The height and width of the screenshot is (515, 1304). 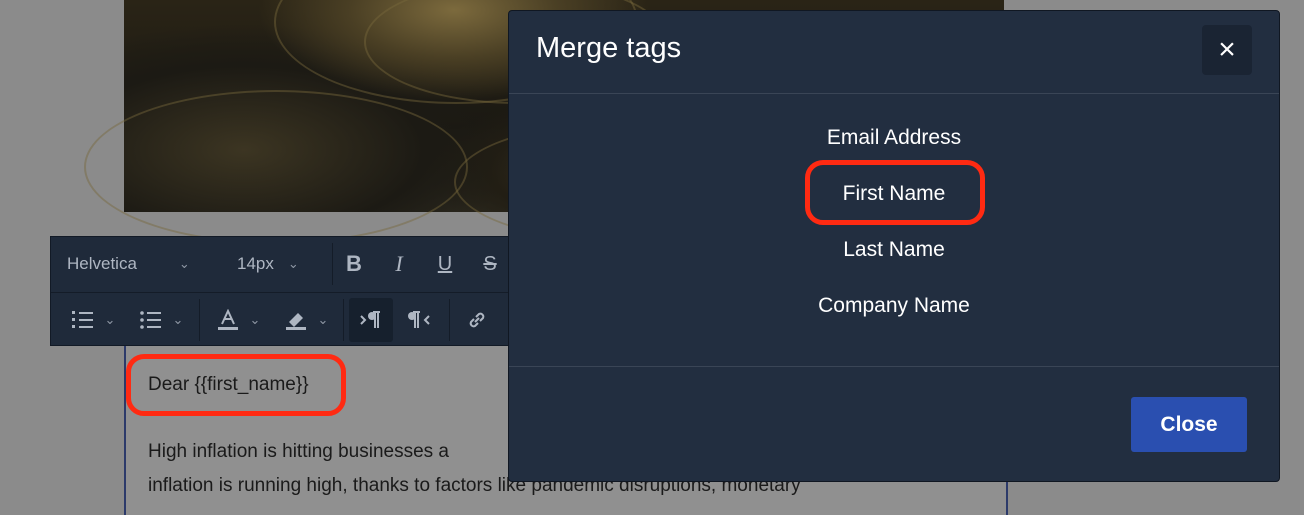 I want to click on body-text-line-1: High inflation is hitting businesses a, so click(x=298, y=452).